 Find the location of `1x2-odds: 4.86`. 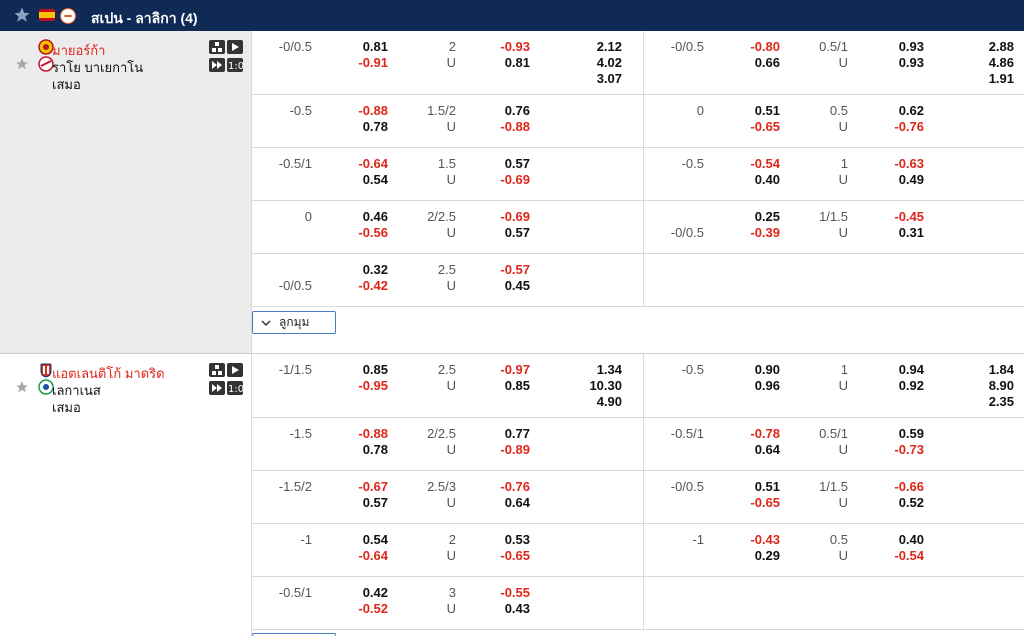

1x2-odds: 4.86 is located at coordinates (994, 63).